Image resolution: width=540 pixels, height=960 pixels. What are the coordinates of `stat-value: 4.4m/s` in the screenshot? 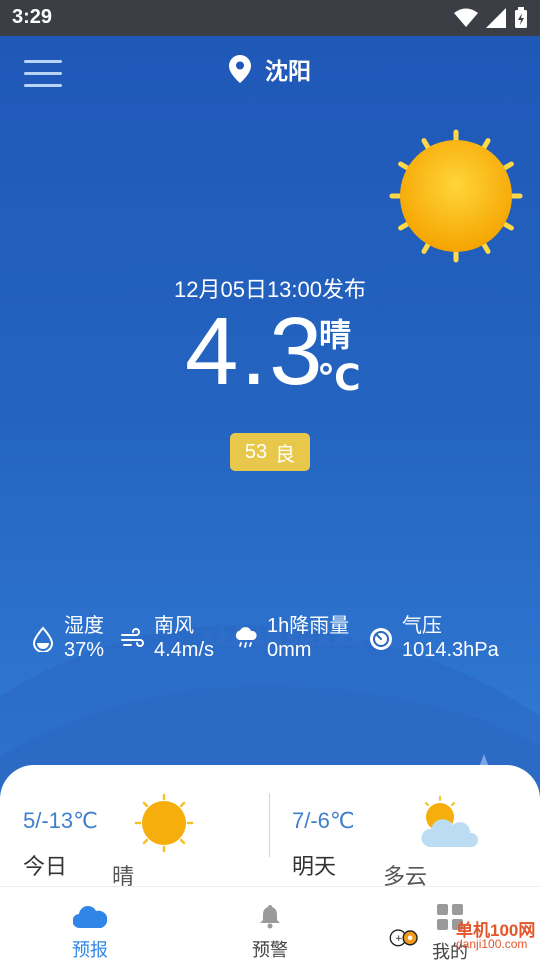 It's located at (184, 650).